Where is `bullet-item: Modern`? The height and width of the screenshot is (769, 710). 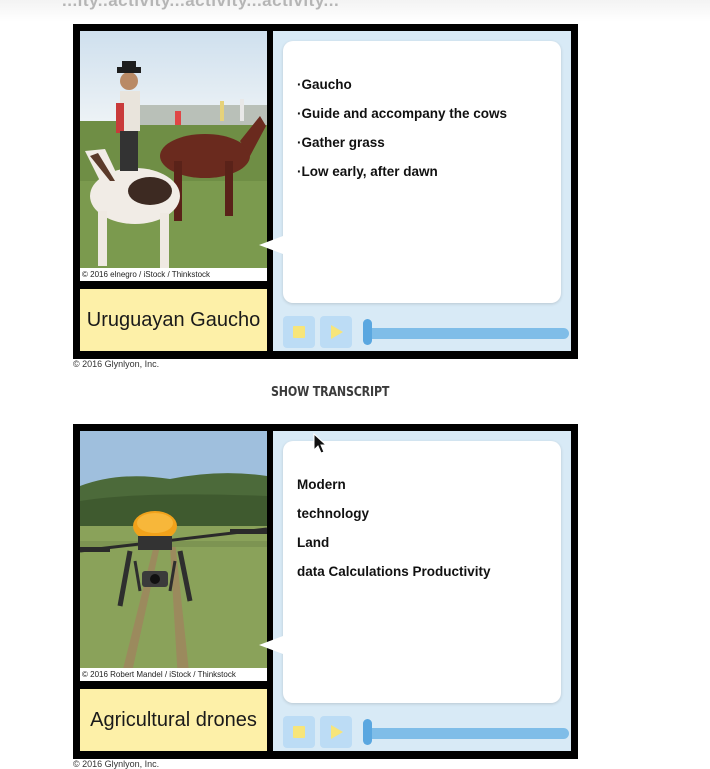 bullet-item: Modern is located at coordinates (321, 484).